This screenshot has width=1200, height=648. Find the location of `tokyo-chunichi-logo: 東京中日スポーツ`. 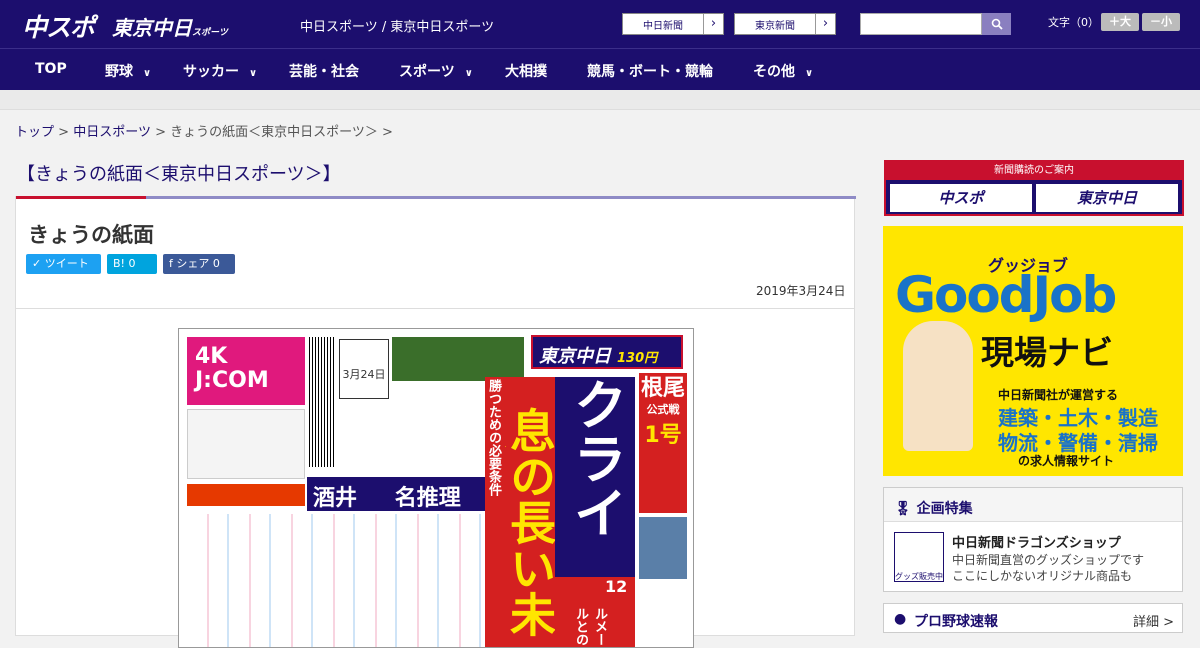

tokyo-chunichi-logo: 東京中日スポーツ is located at coordinates (170, 26).